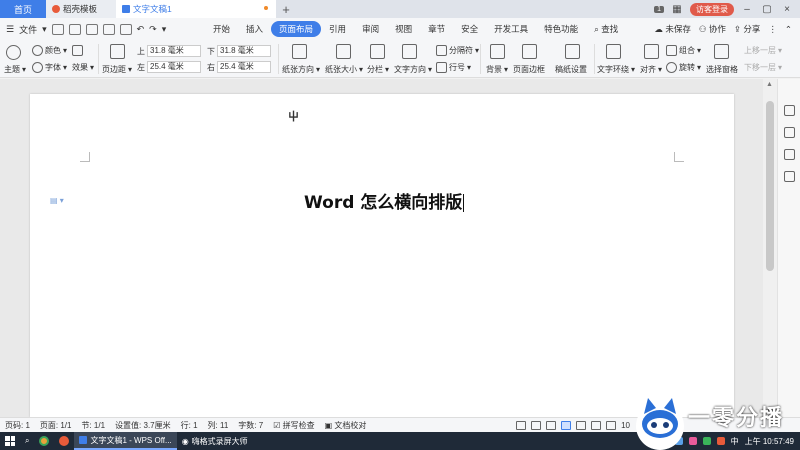  What do you see at coordinates (74, 29) in the screenshot?
I see `save-icon` at bounding box center [74, 29].